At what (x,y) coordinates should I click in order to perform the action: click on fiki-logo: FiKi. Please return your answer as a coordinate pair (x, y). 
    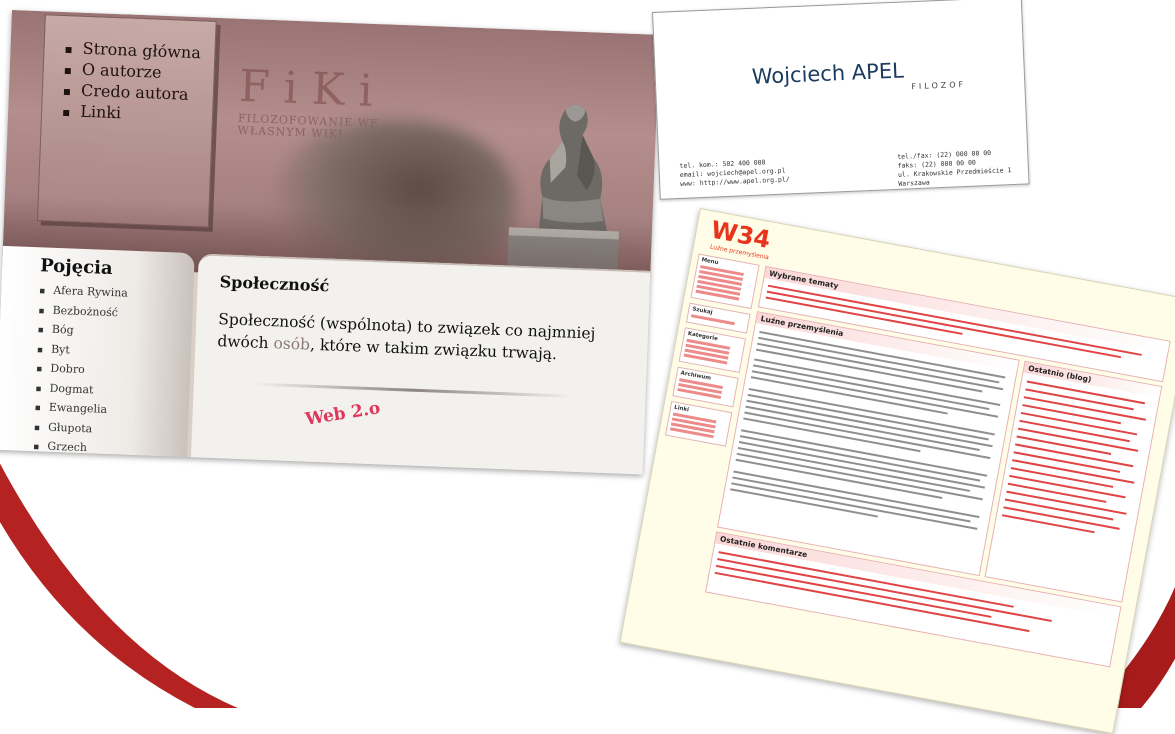
    Looking at the image, I should click on (313, 89).